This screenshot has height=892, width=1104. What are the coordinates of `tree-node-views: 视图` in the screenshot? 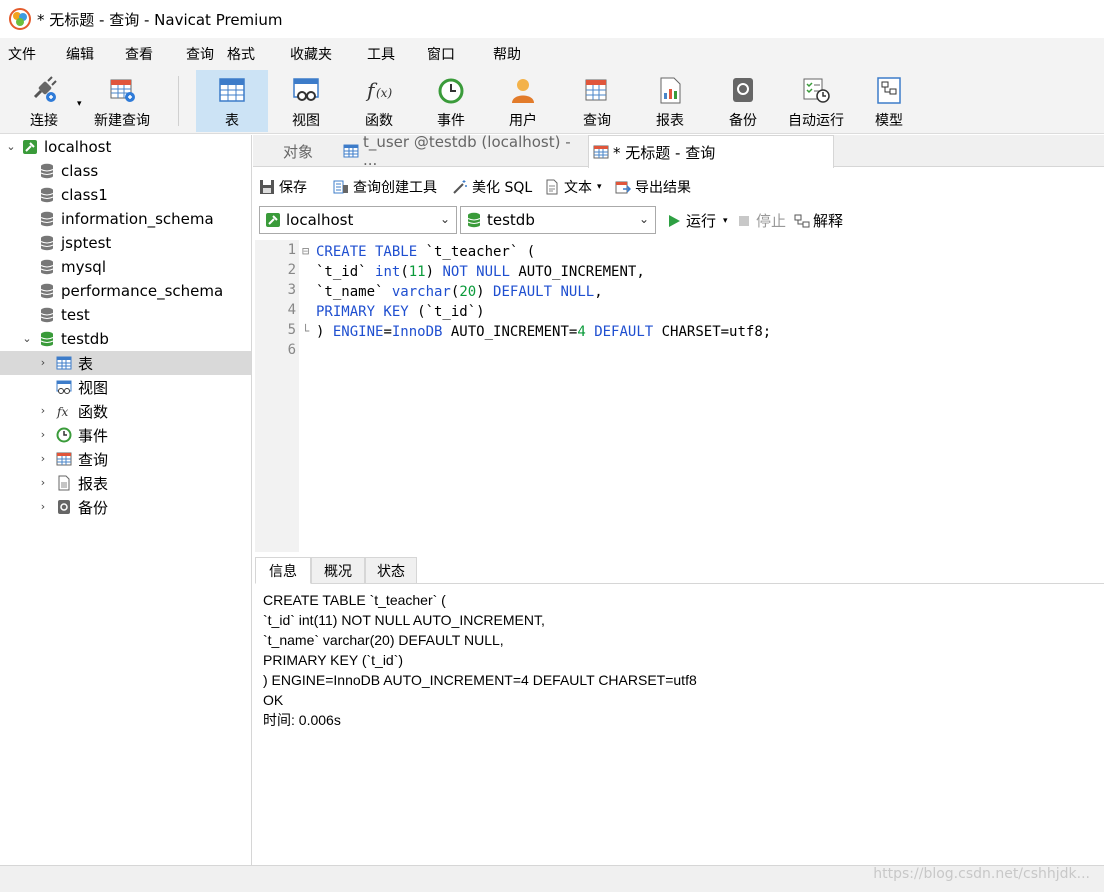 It's located at (125, 387).